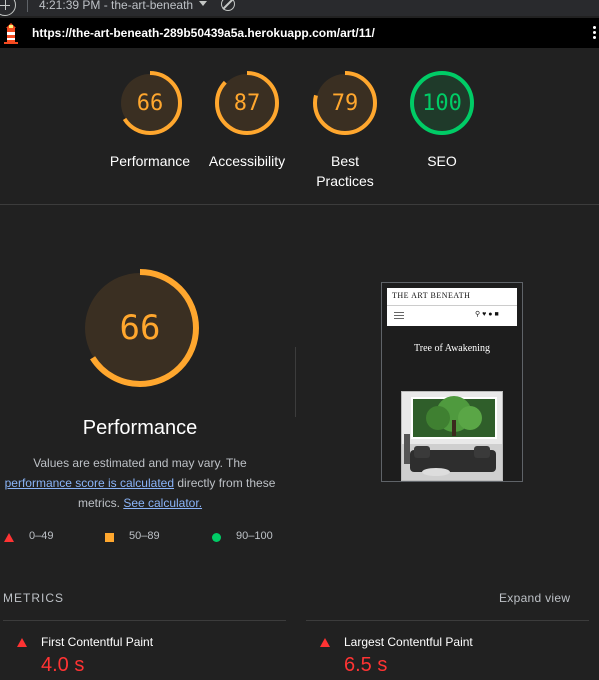  What do you see at coordinates (228, 5) in the screenshot?
I see `clear-icon` at bounding box center [228, 5].